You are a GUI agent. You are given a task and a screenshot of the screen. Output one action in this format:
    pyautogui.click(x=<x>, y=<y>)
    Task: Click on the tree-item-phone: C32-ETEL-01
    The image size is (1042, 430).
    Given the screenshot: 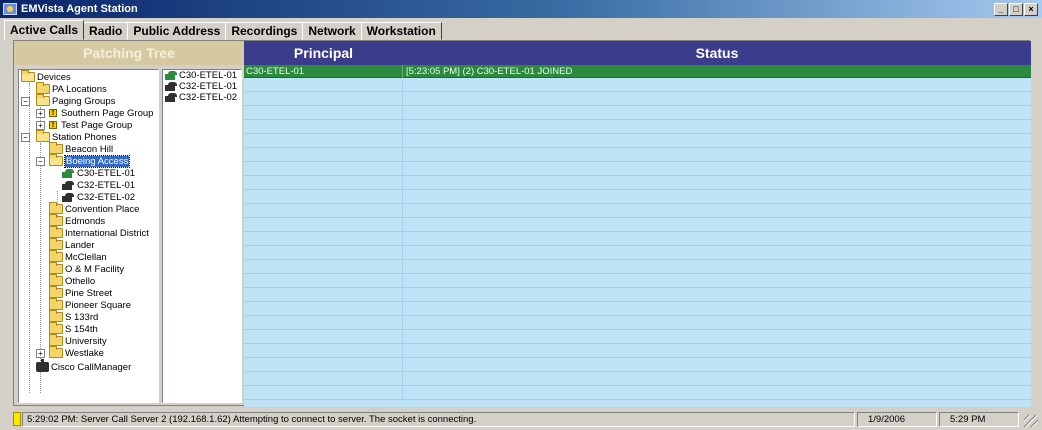 What is the action you would take?
    pyautogui.click(x=98, y=185)
    